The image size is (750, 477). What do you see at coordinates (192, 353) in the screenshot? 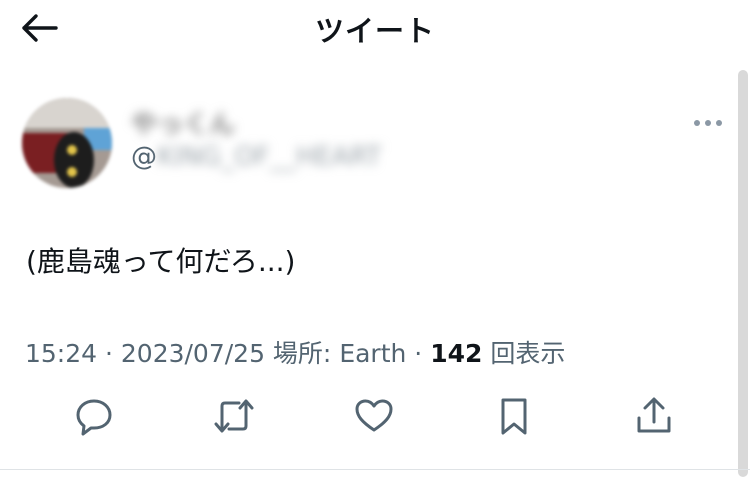
I see `tweet-date: 2023/07/25` at bounding box center [192, 353].